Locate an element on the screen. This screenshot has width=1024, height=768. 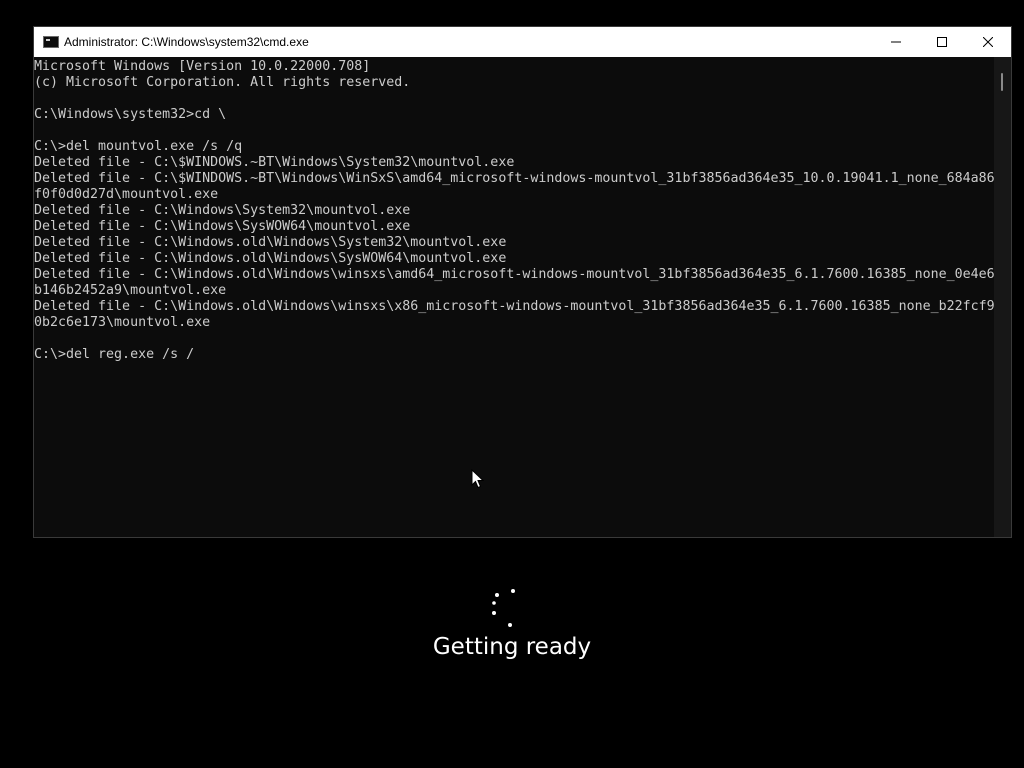
maximize-icon is located at coordinates (942, 42).